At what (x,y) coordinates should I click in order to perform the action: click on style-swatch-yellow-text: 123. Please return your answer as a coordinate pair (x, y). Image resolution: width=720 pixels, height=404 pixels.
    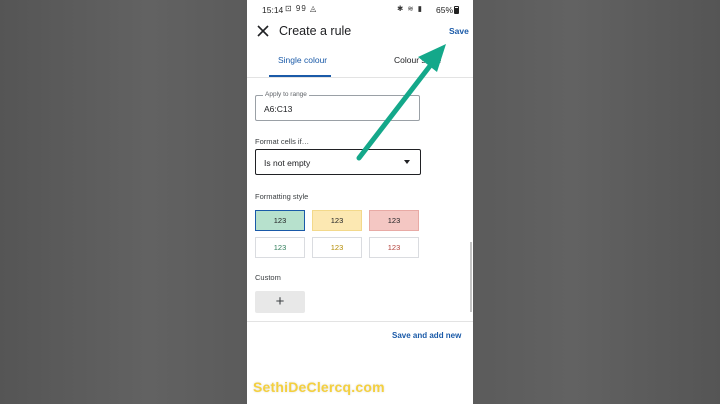
    Looking at the image, I should click on (337, 247).